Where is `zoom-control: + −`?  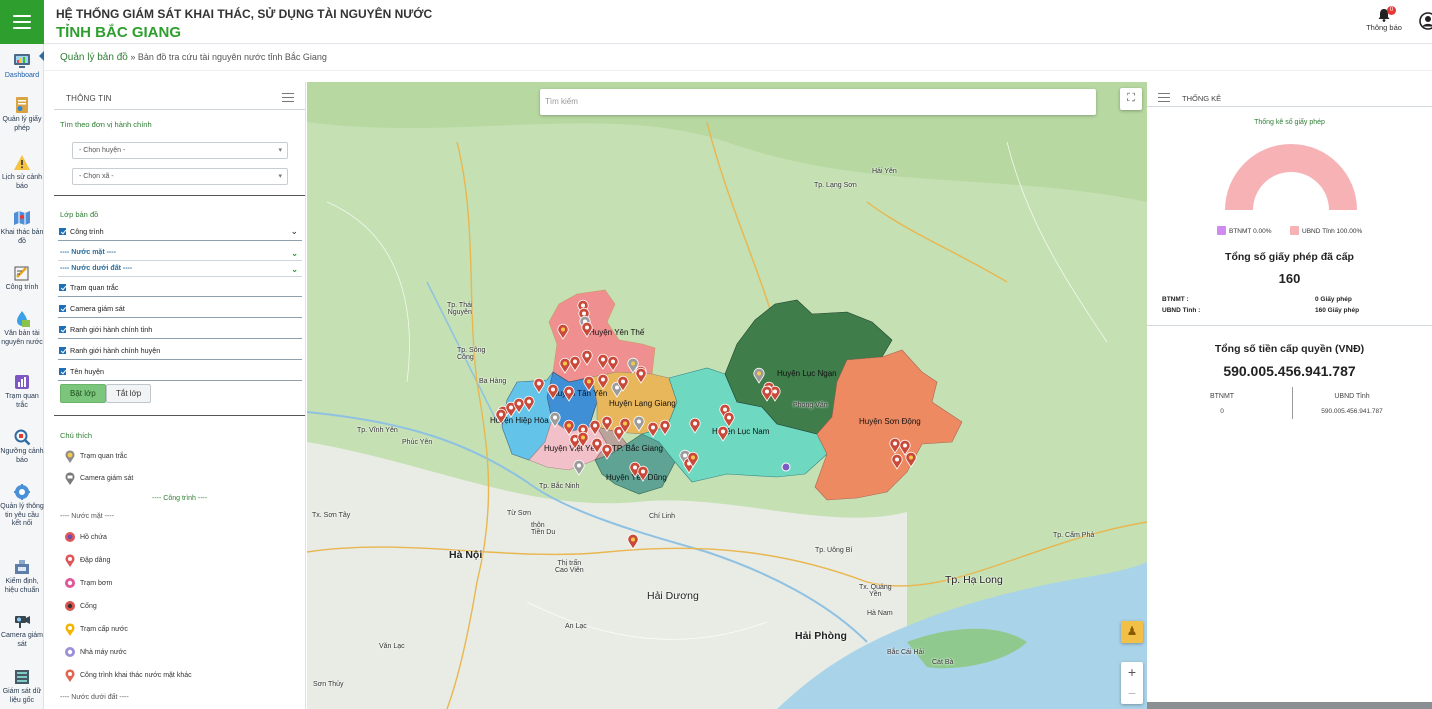 zoom-control: + − is located at coordinates (1132, 683).